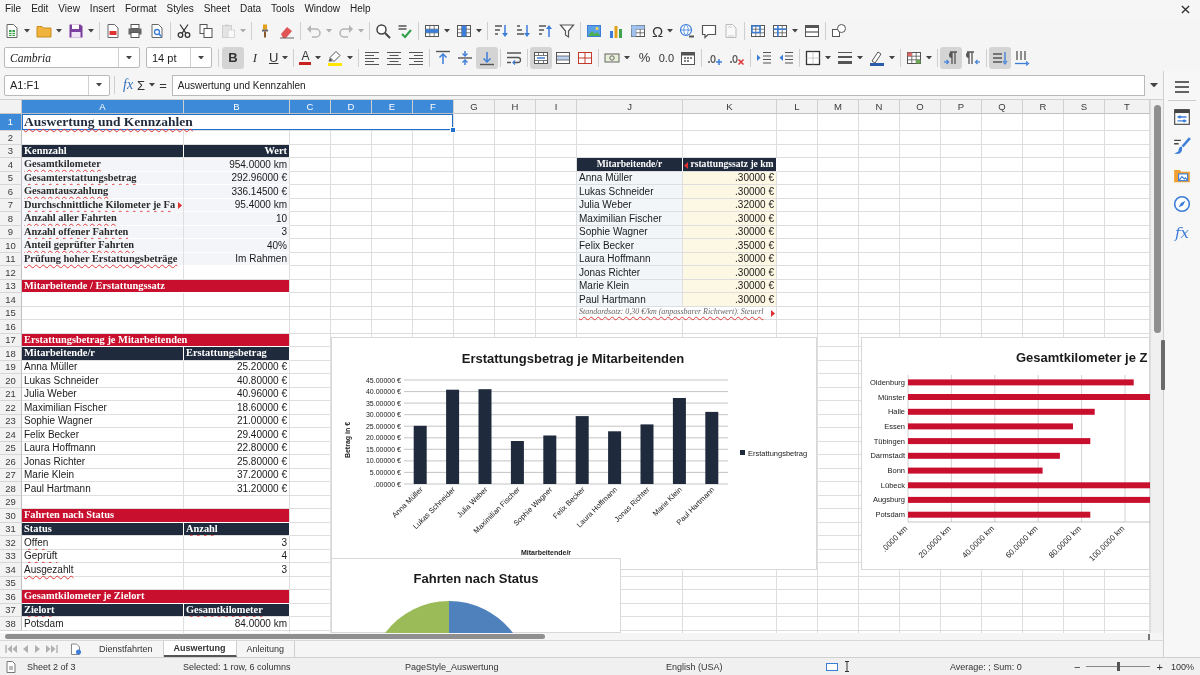 The width and height of the screenshot is (1200, 675). What do you see at coordinates (11, 570) in the screenshot?
I see `row-header: 34` at bounding box center [11, 570].